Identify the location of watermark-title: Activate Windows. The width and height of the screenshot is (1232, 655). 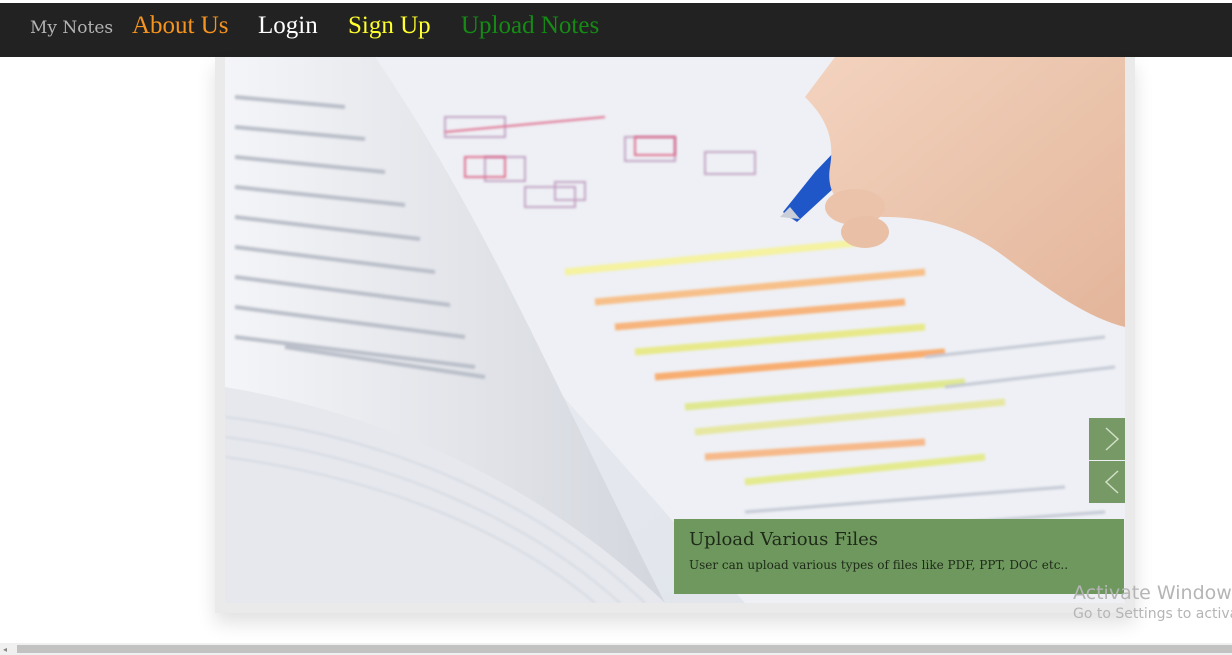
(1152, 593).